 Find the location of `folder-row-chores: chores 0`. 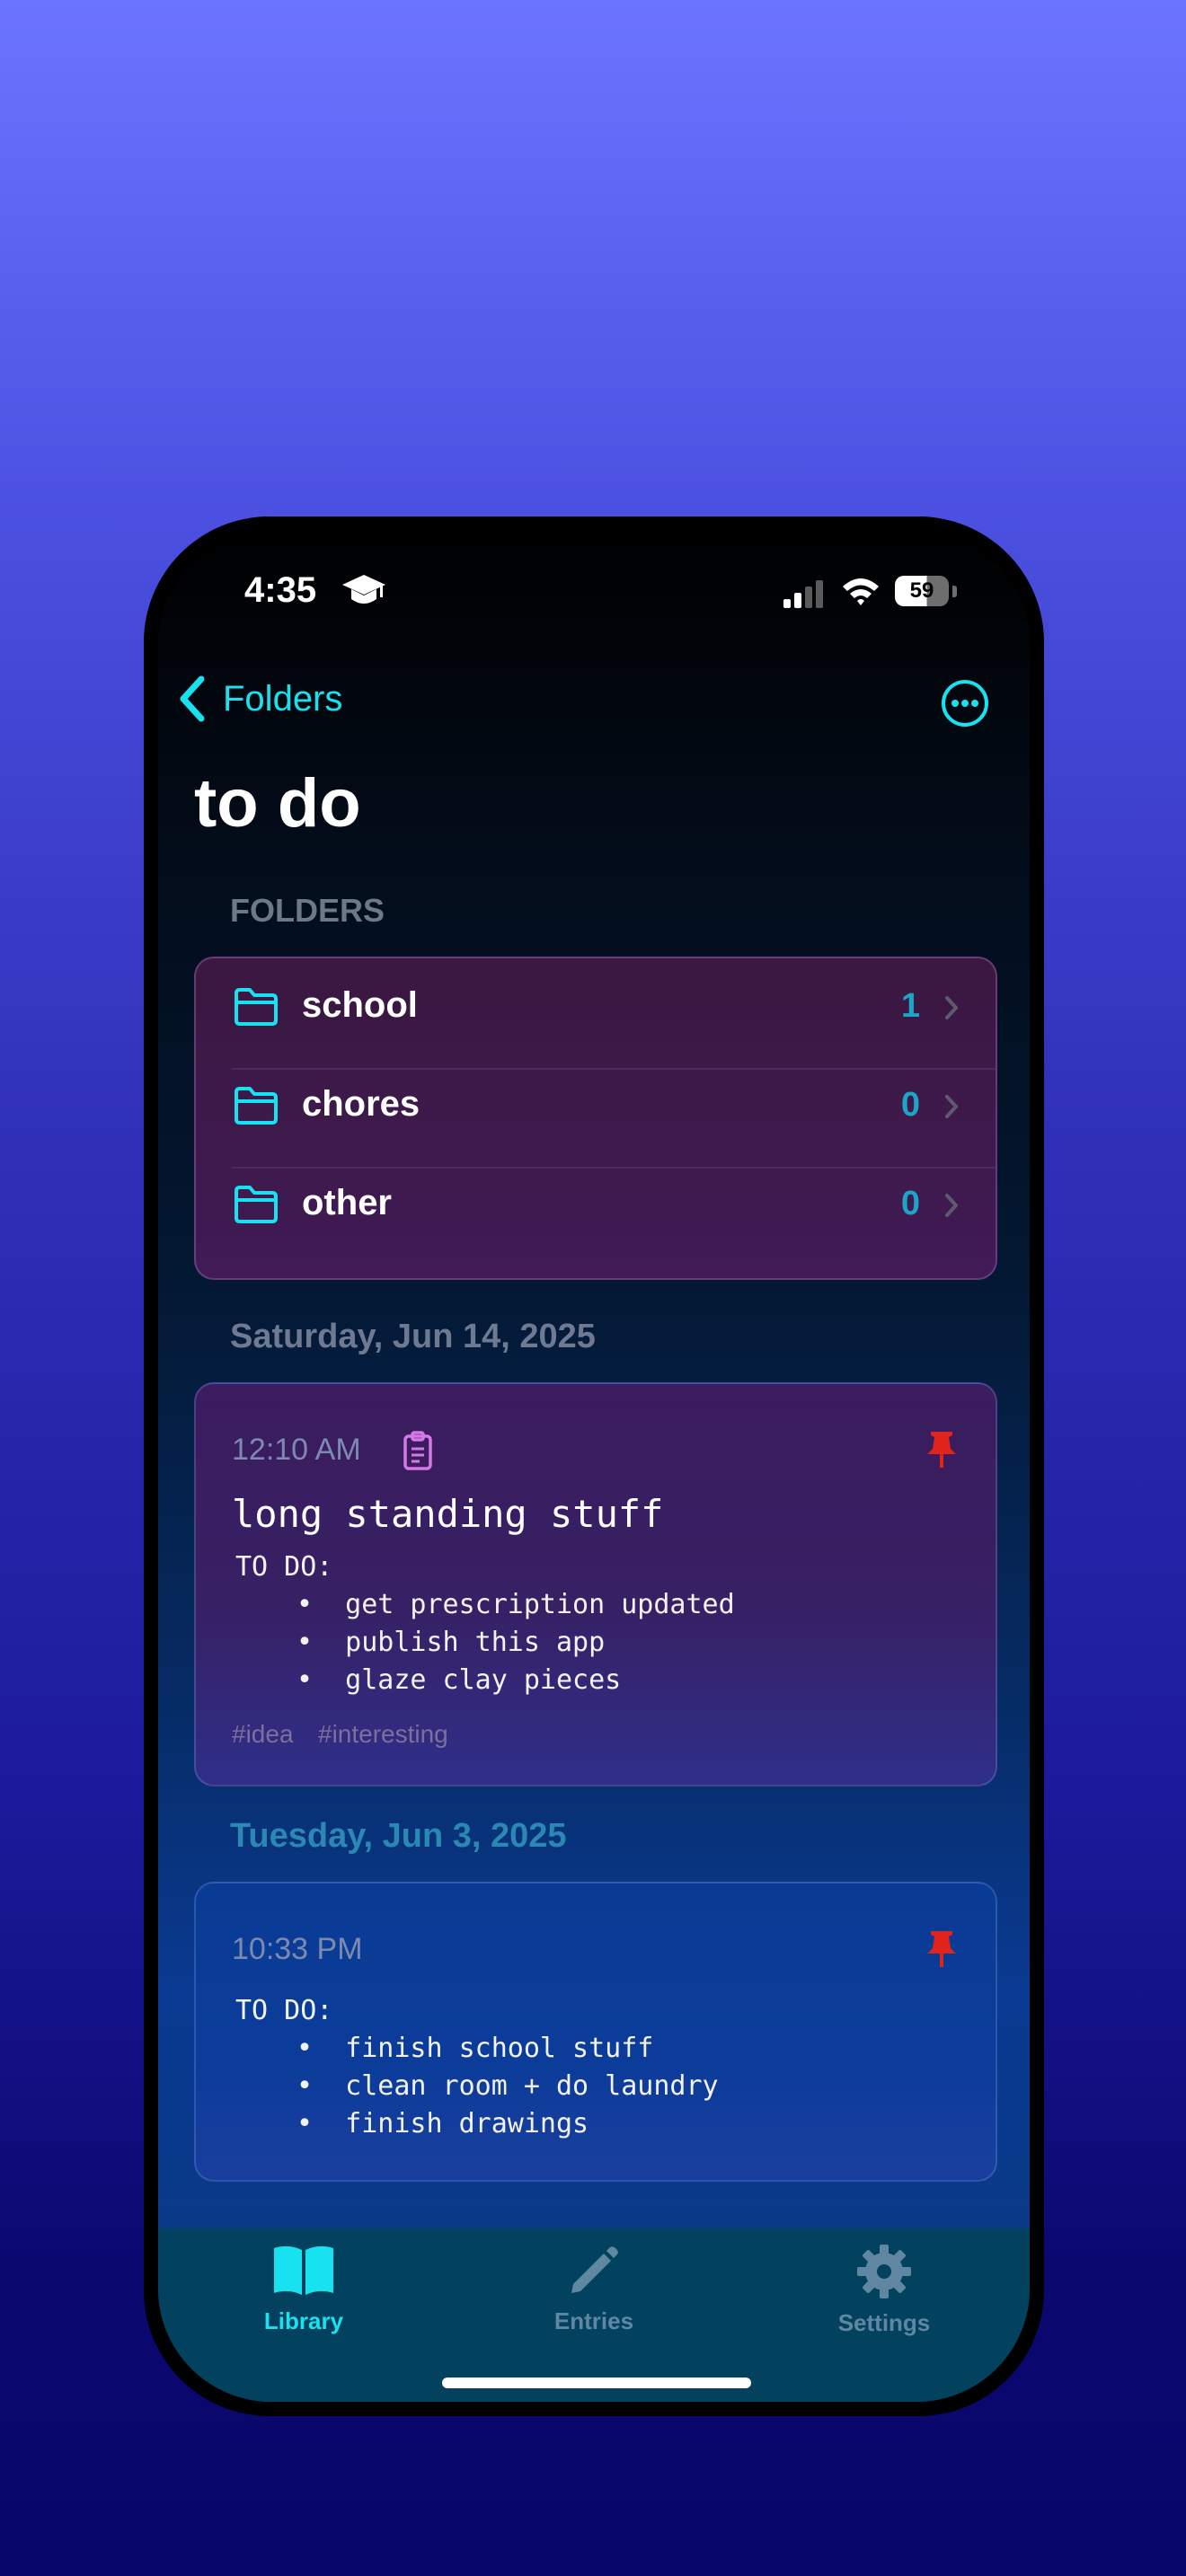

folder-row-chores: chores 0 is located at coordinates (596, 1106).